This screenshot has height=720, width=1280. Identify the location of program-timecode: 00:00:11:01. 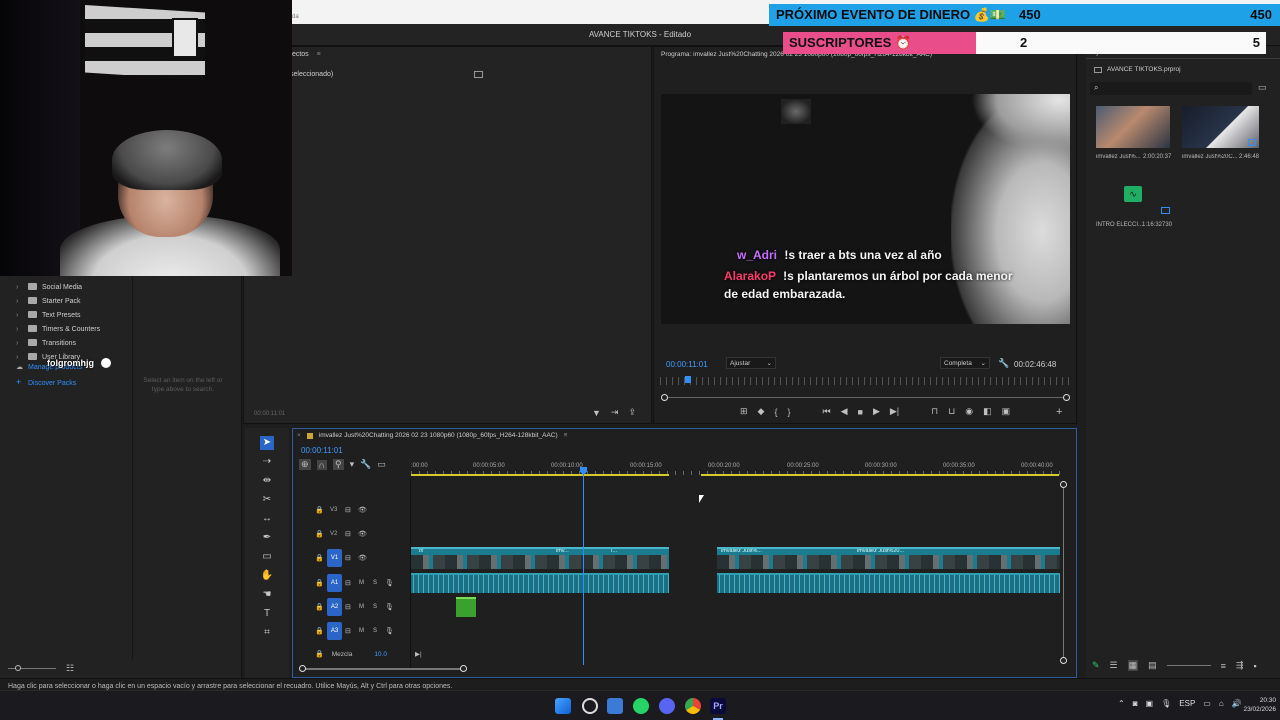
(687, 364).